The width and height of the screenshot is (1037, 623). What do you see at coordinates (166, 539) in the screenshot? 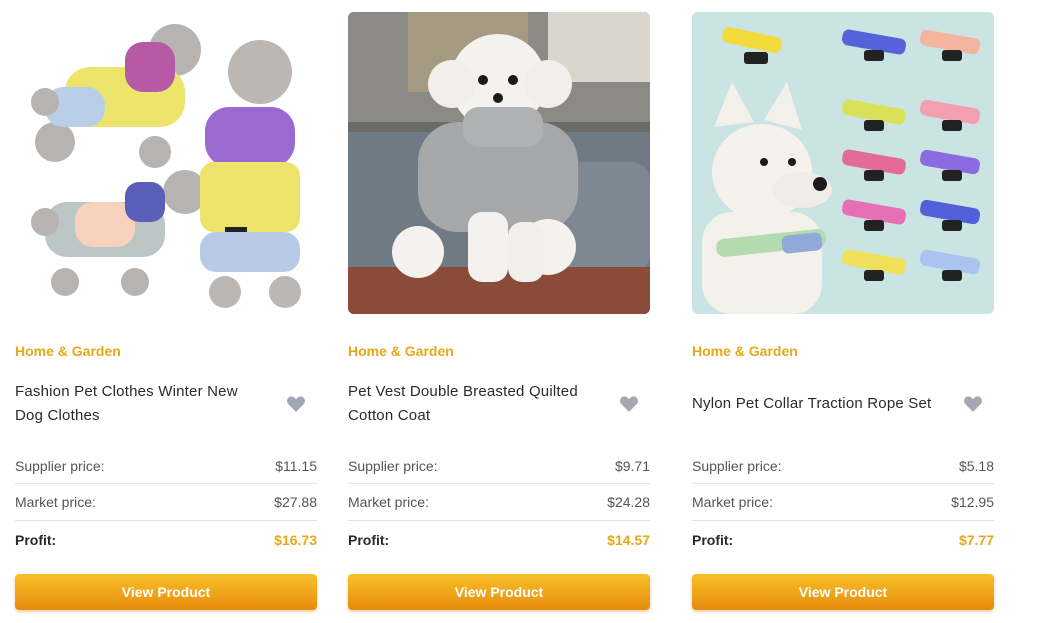
I see `profit-row: Profit: $16.73` at bounding box center [166, 539].